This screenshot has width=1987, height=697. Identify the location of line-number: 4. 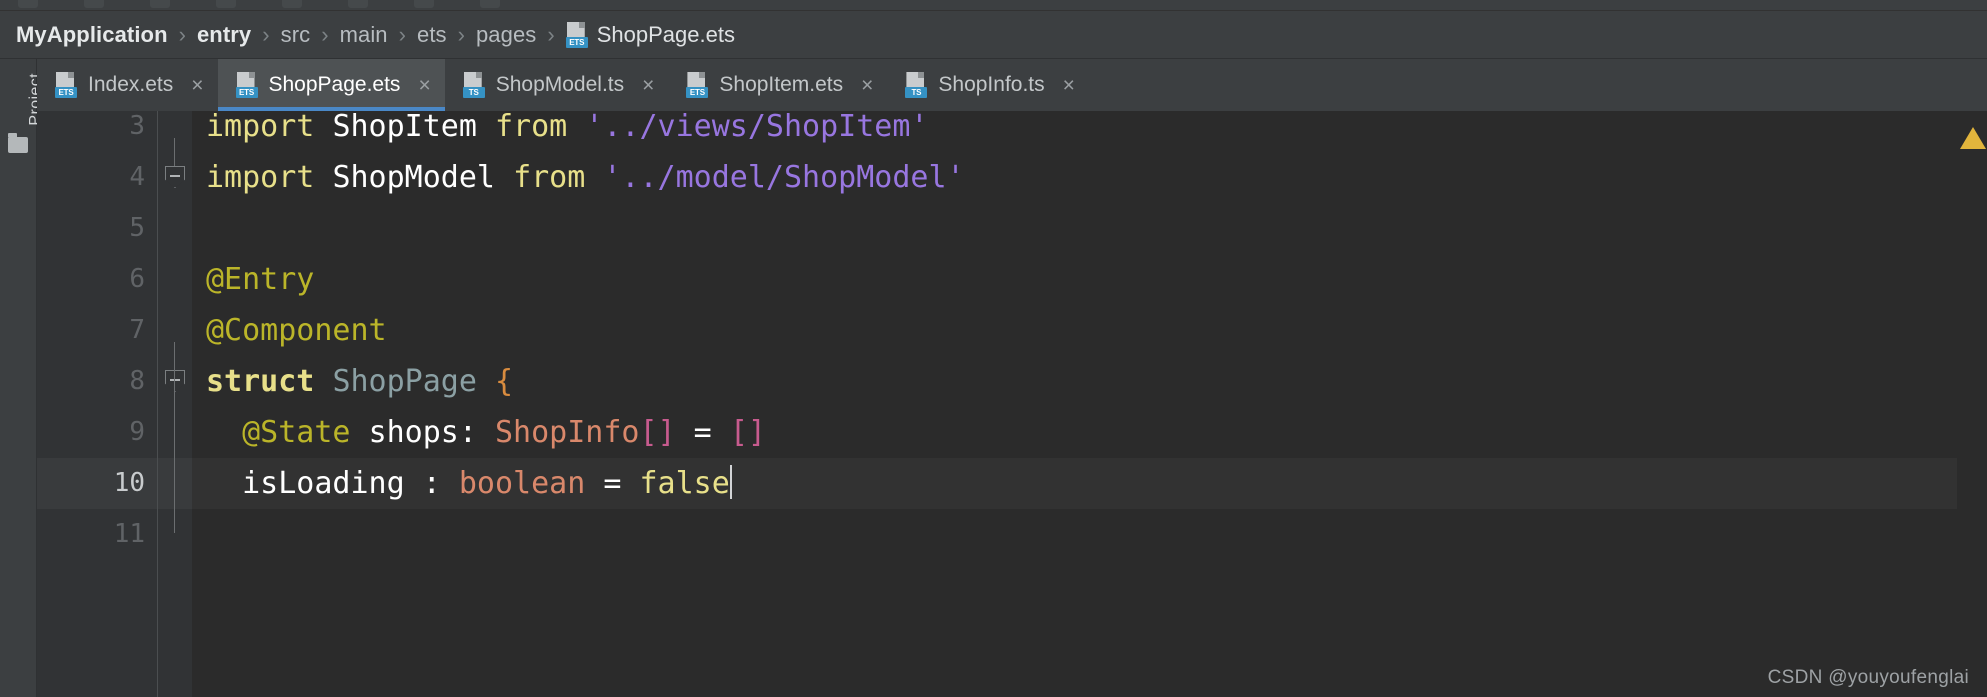
(137, 177).